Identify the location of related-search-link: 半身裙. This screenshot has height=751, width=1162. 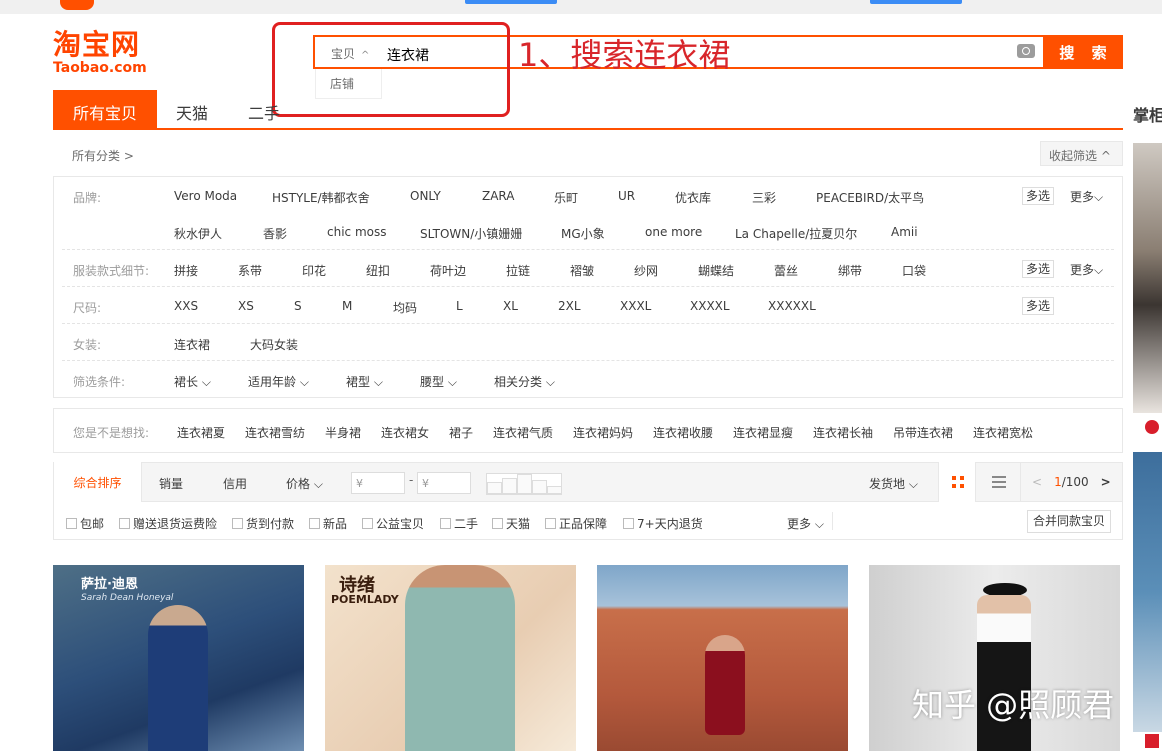
(343, 432).